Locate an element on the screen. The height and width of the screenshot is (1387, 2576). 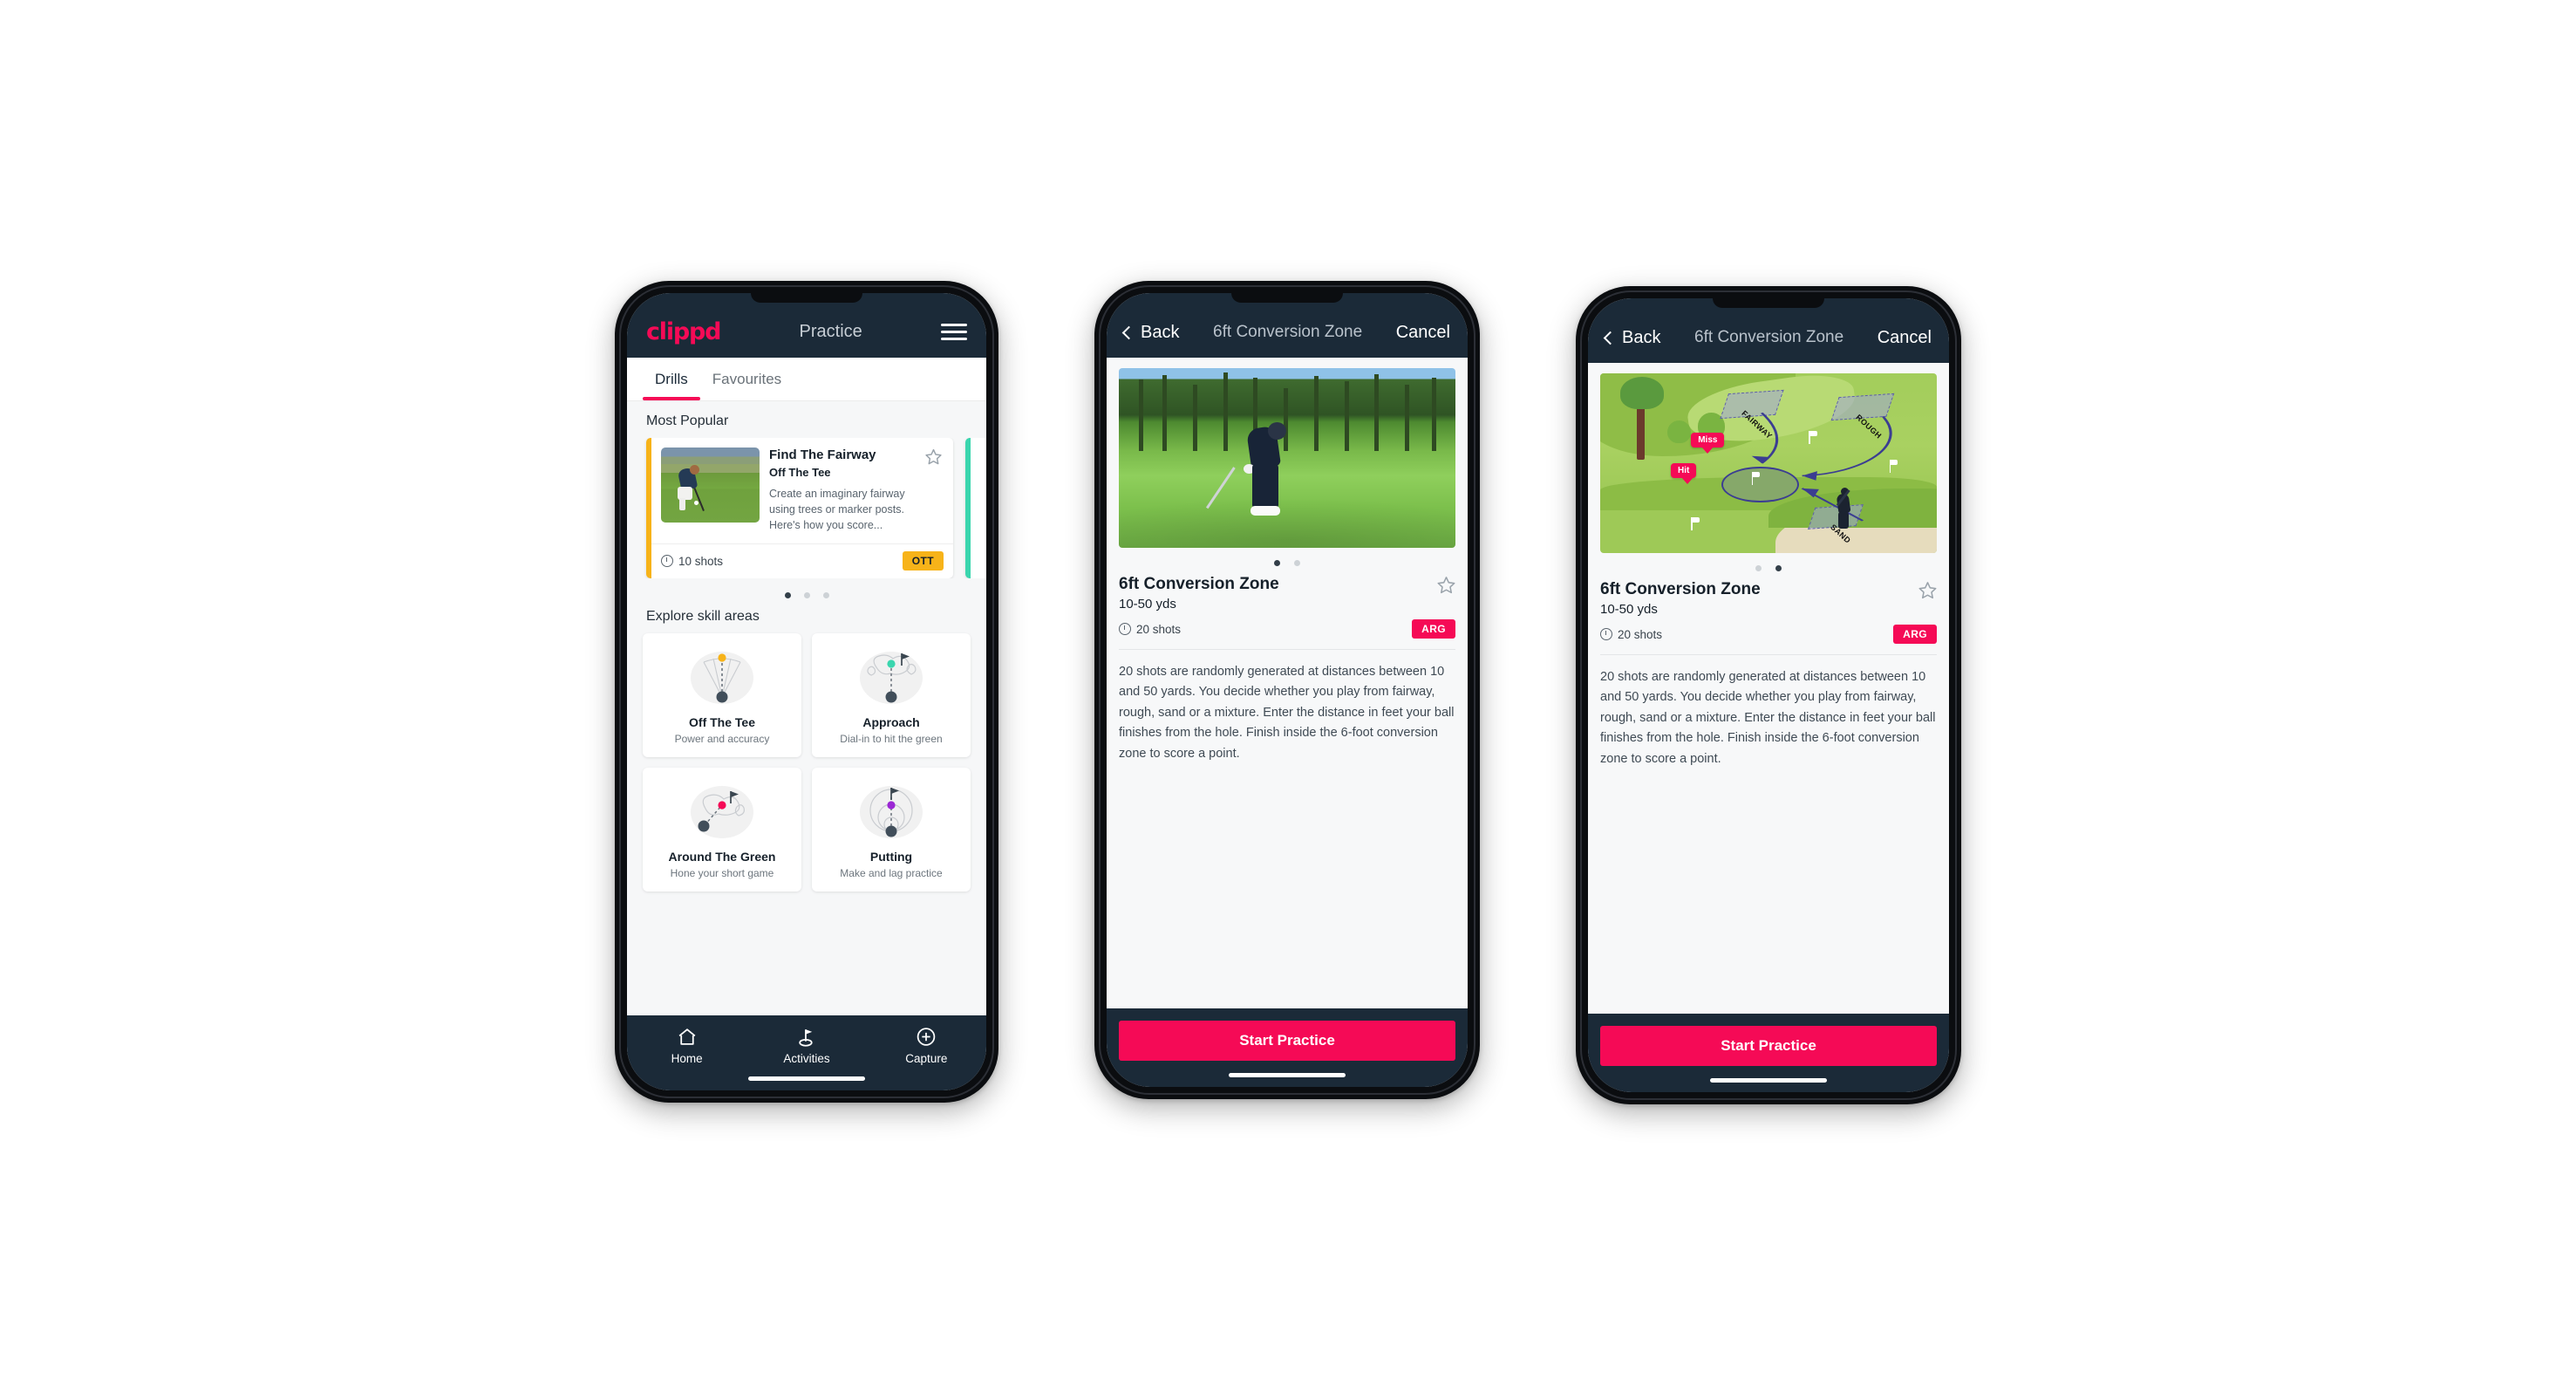
skill-name: Off The Tee is located at coordinates (722, 723).